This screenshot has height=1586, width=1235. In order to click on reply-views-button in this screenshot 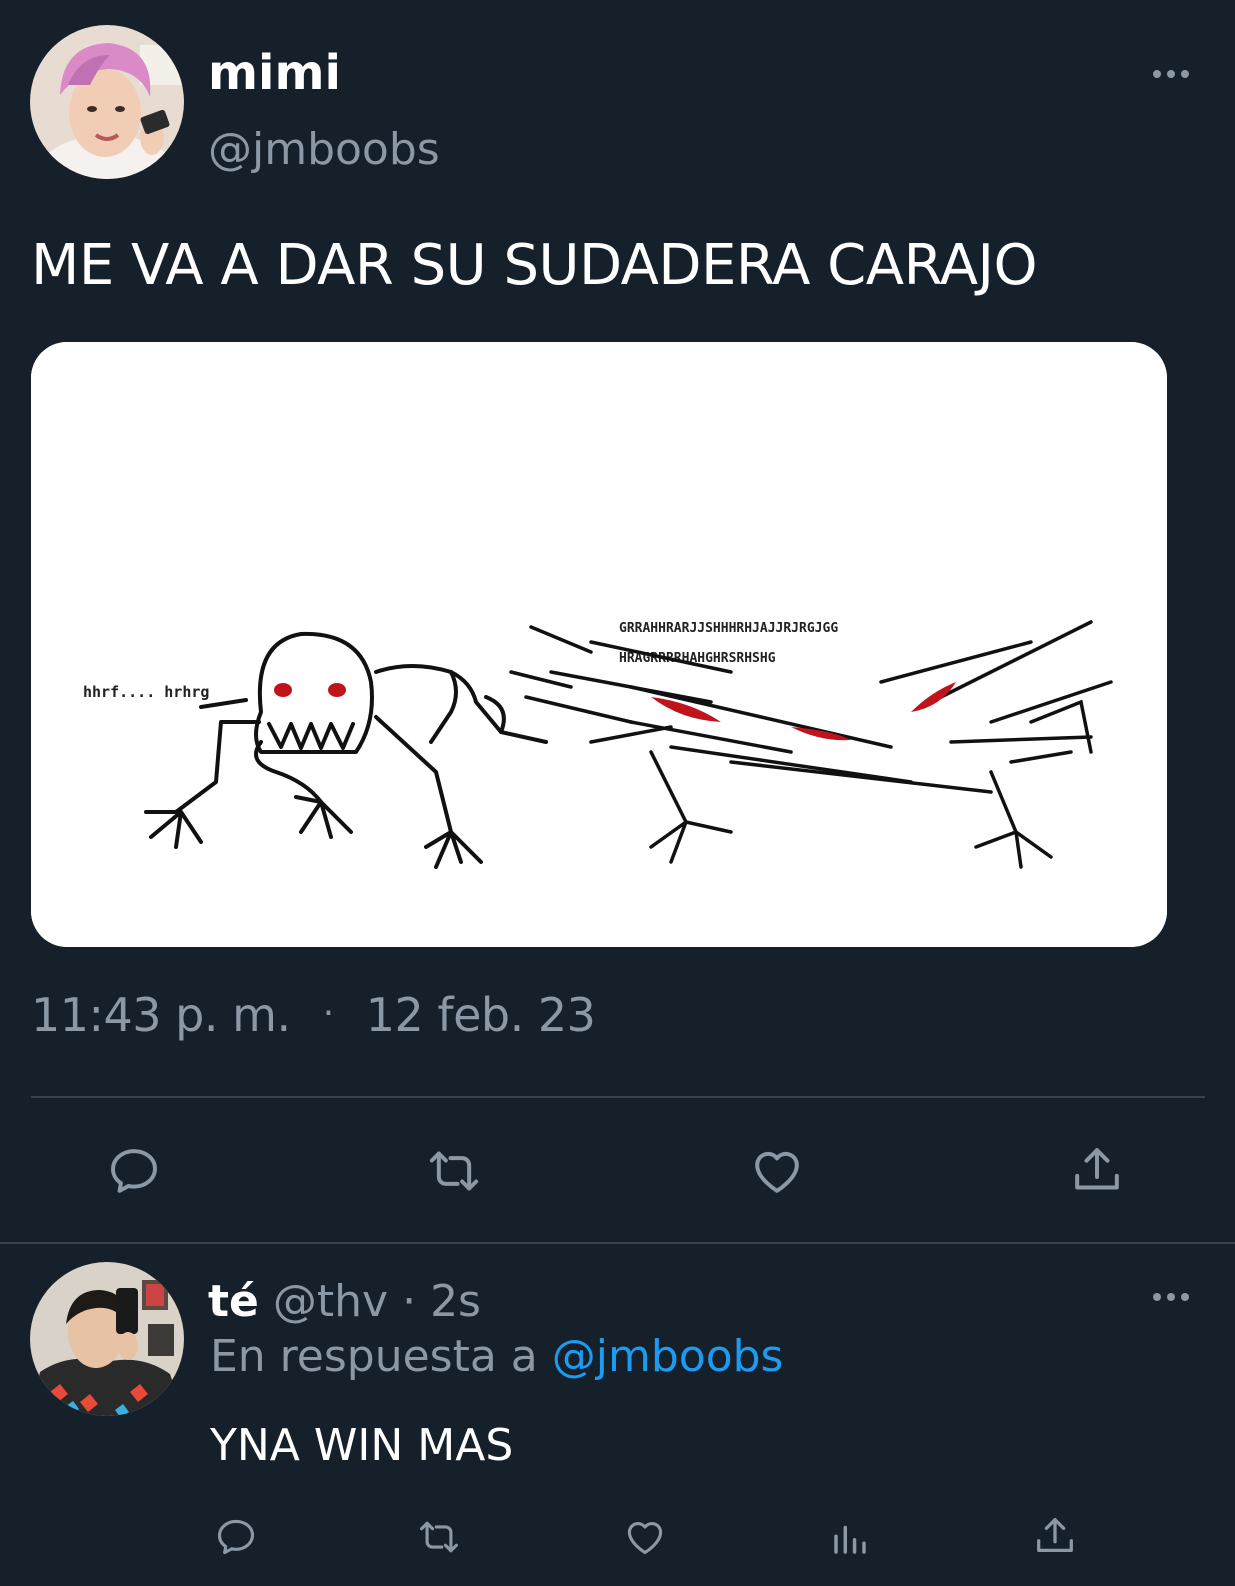, I will do `click(850, 1538)`.